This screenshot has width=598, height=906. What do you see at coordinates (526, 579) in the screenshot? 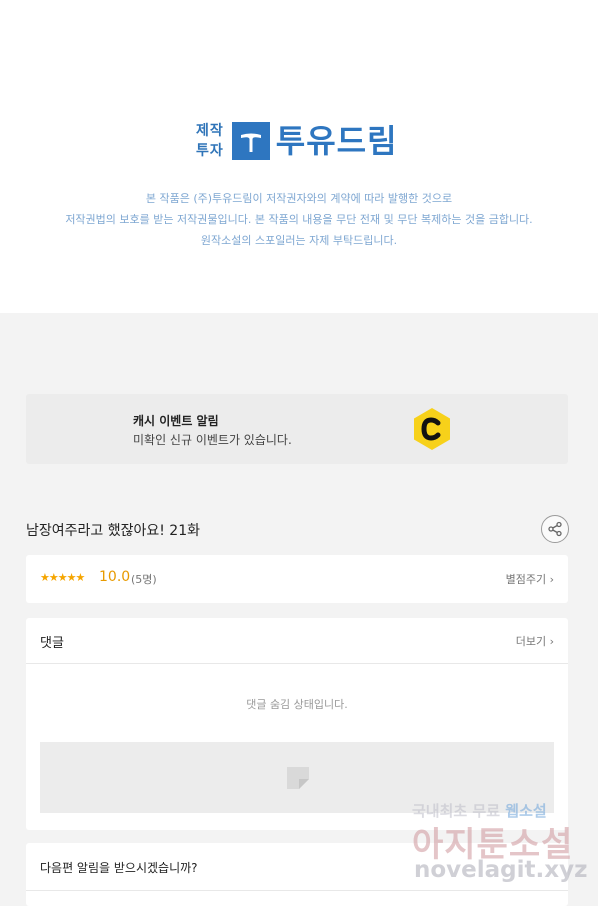
I see `rate-button-label: 별점주기` at bounding box center [526, 579].